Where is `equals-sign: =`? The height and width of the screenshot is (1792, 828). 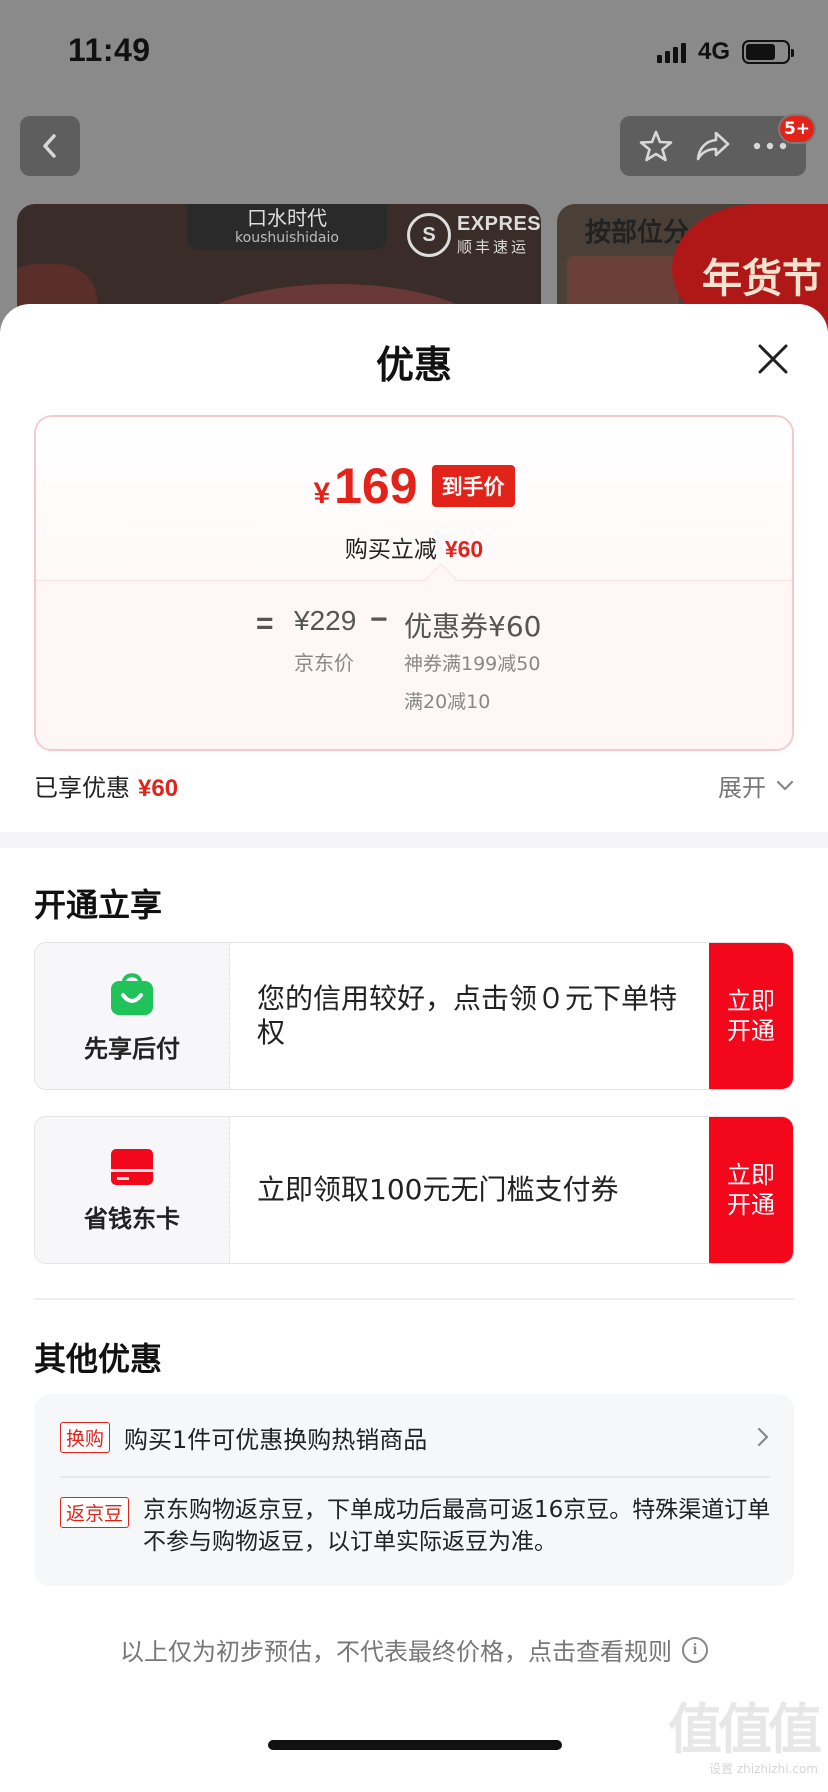 equals-sign: = is located at coordinates (265, 623).